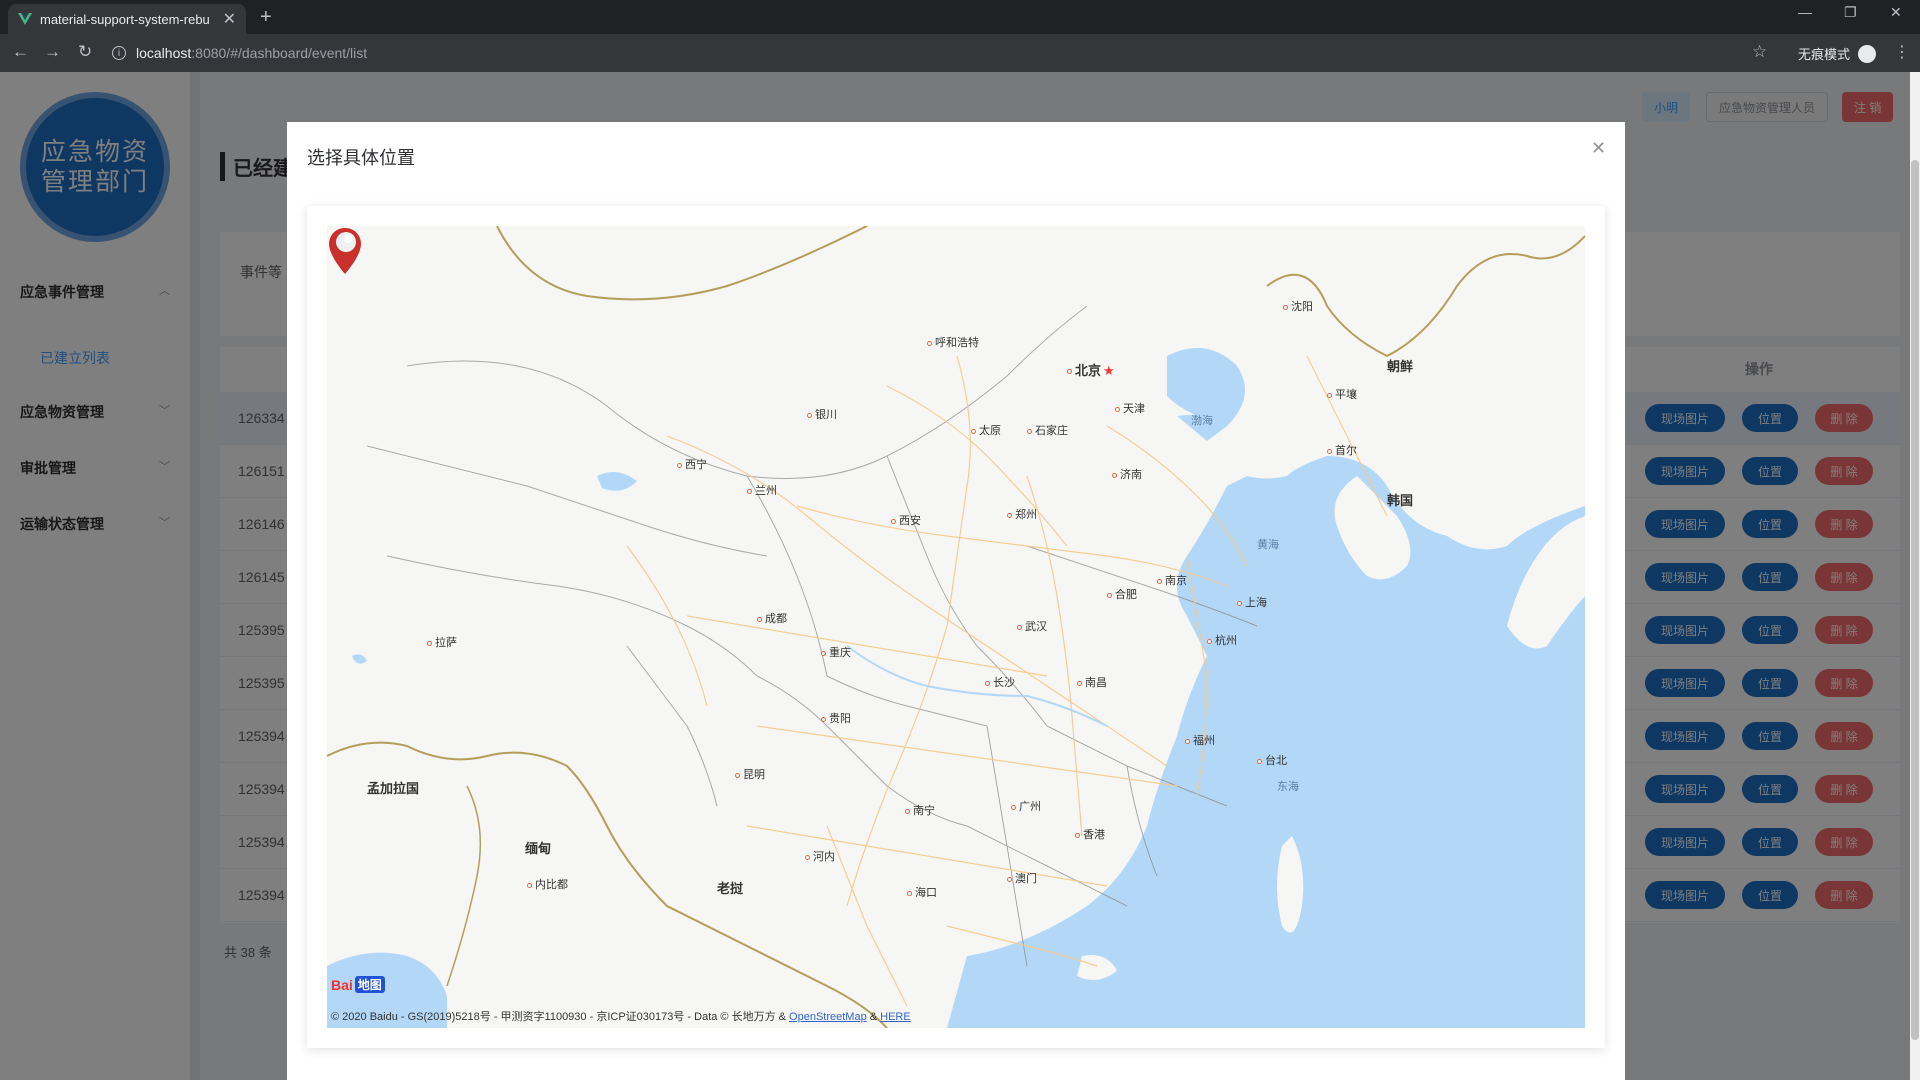 The height and width of the screenshot is (1080, 1920). I want to click on city-label: 呼和浩特, so click(953, 342).